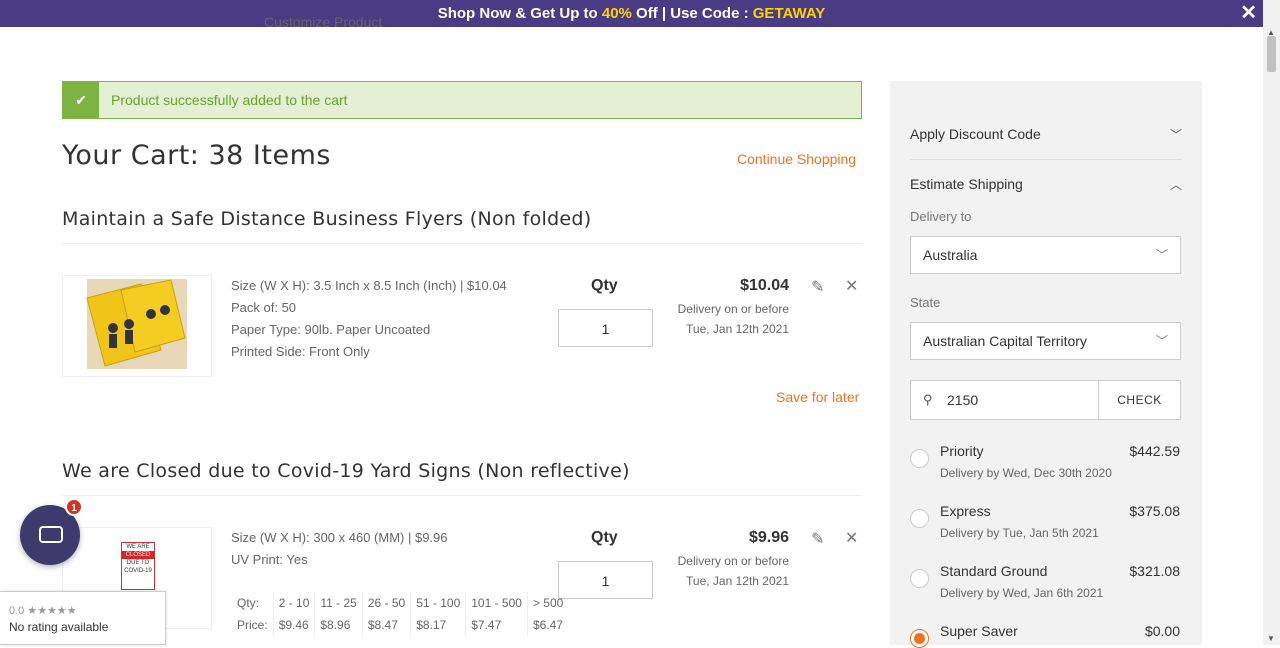  Describe the element at coordinates (1139, 400) in the screenshot. I see `check-button: CHECK` at that location.